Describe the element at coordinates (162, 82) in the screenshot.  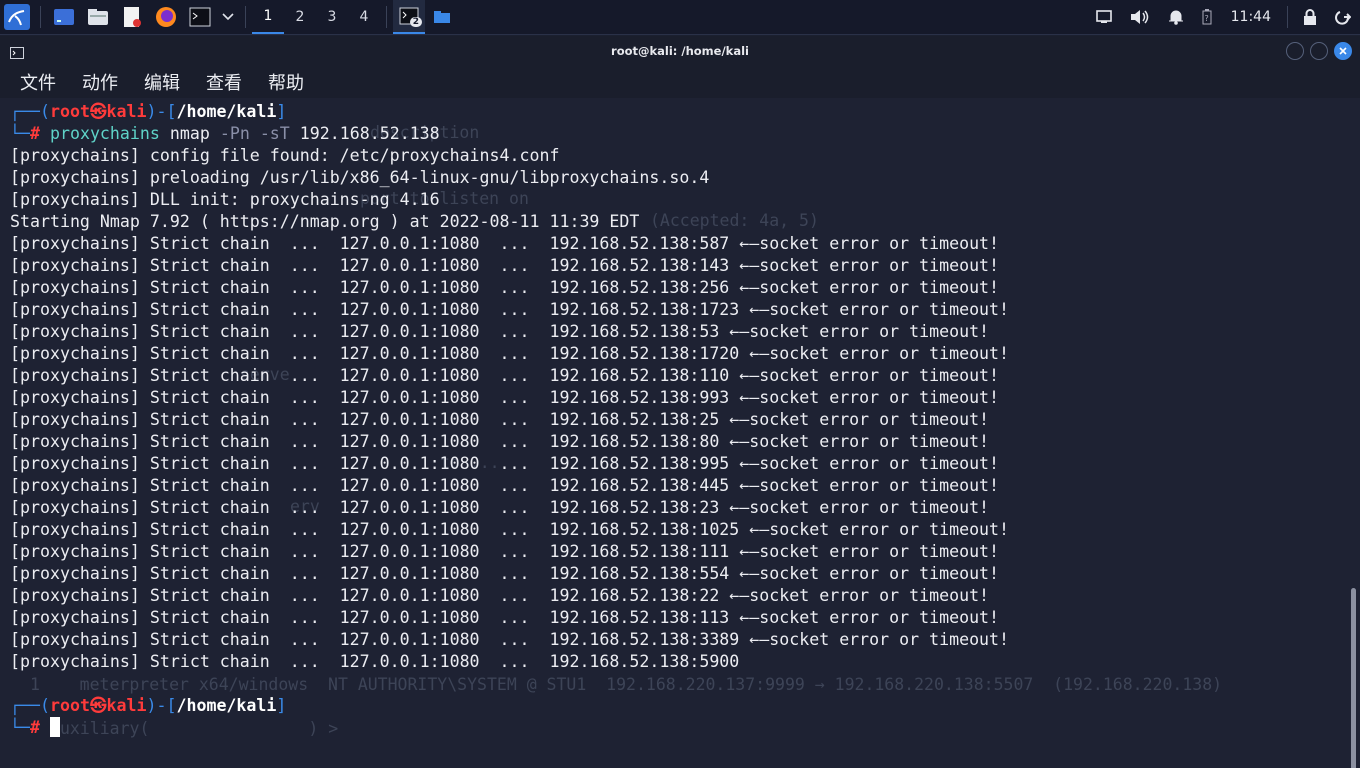
I see `menu-edit: 编辑` at that location.